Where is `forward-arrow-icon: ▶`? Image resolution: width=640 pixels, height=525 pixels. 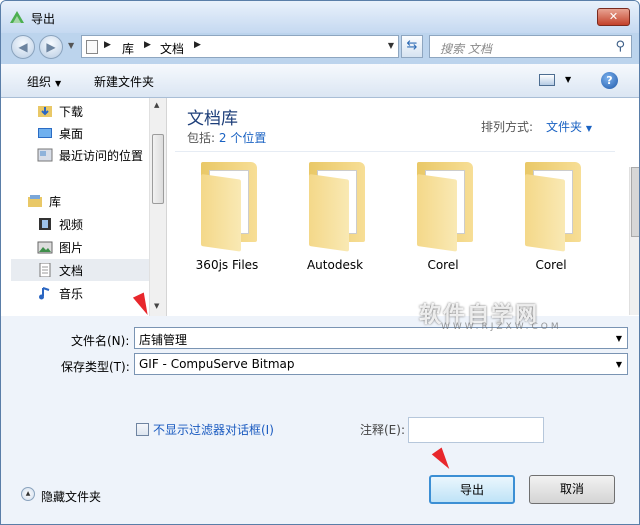 forward-arrow-icon: ▶ is located at coordinates (51, 47).